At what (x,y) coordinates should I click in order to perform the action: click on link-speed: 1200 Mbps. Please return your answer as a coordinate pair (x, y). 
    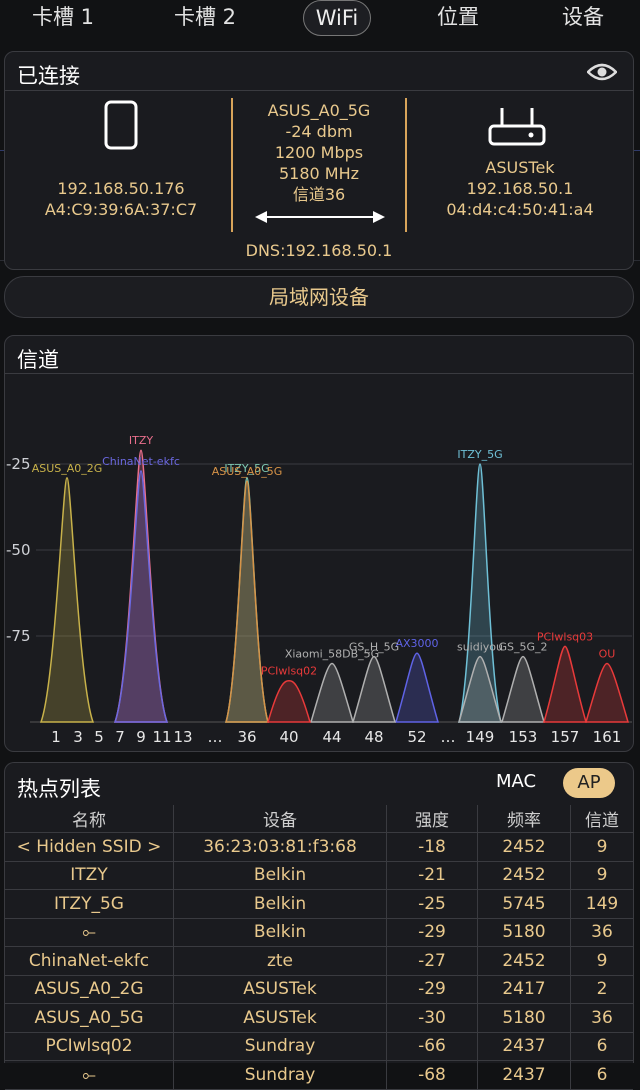
    Looking at the image, I should click on (319, 152).